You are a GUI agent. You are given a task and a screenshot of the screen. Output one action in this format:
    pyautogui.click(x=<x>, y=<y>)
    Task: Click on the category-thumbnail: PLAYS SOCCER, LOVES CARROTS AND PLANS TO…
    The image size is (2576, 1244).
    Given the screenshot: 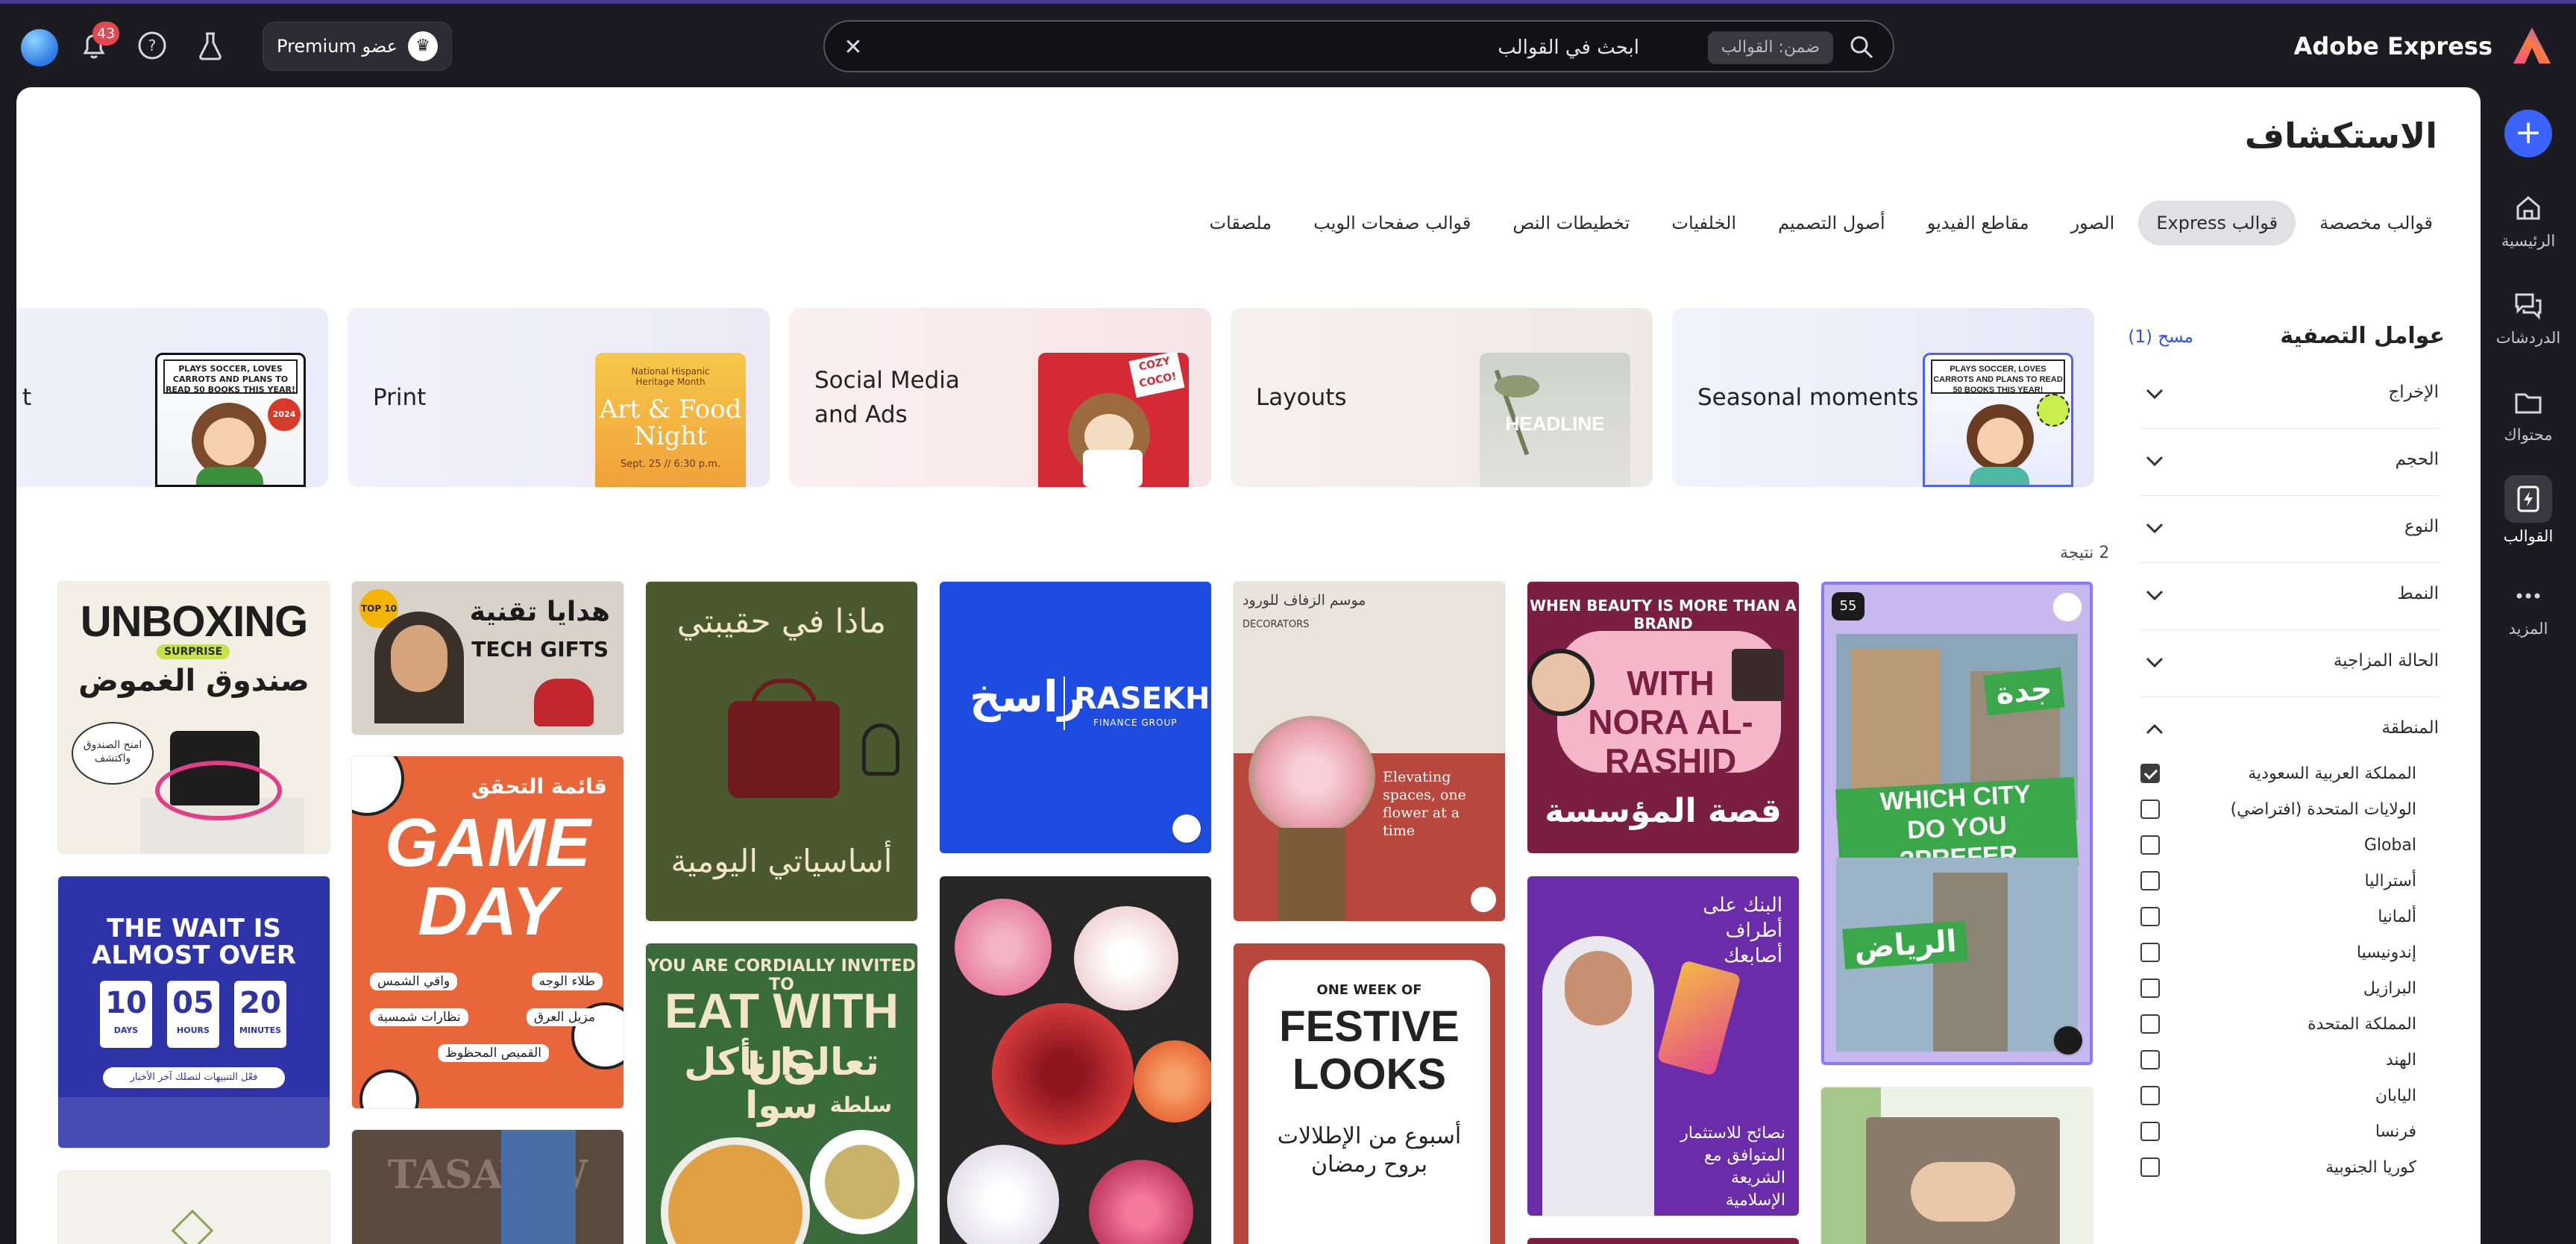 What is the action you would take?
    pyautogui.click(x=1998, y=420)
    